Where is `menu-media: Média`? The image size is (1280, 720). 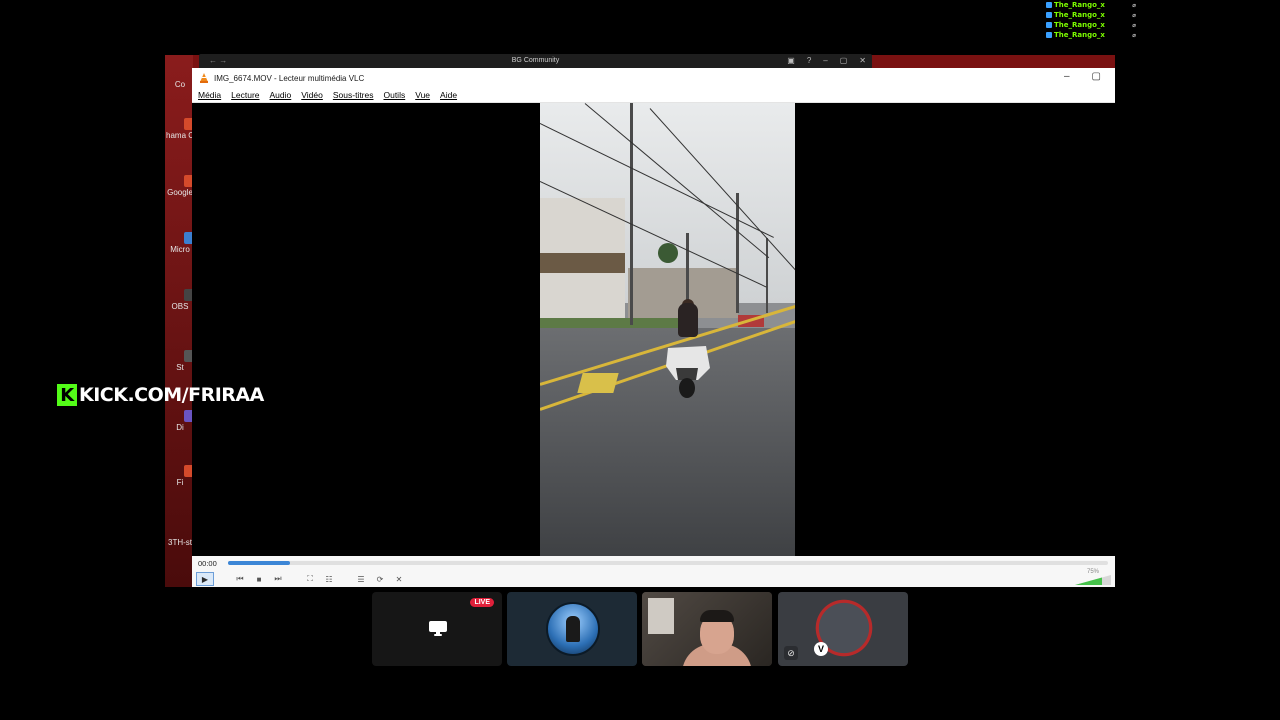 menu-media: Média is located at coordinates (209, 95).